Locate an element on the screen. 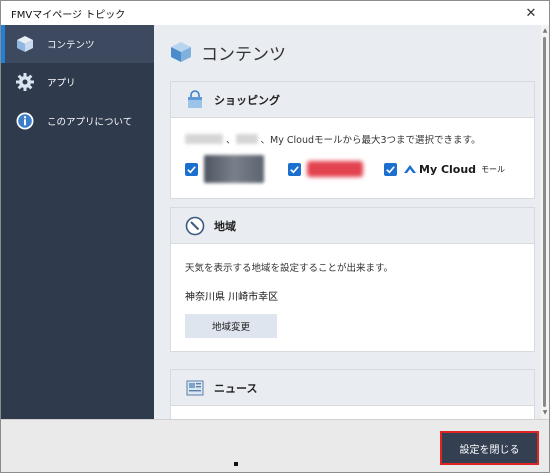 The height and width of the screenshot is (473, 550). news-icon is located at coordinates (195, 388).